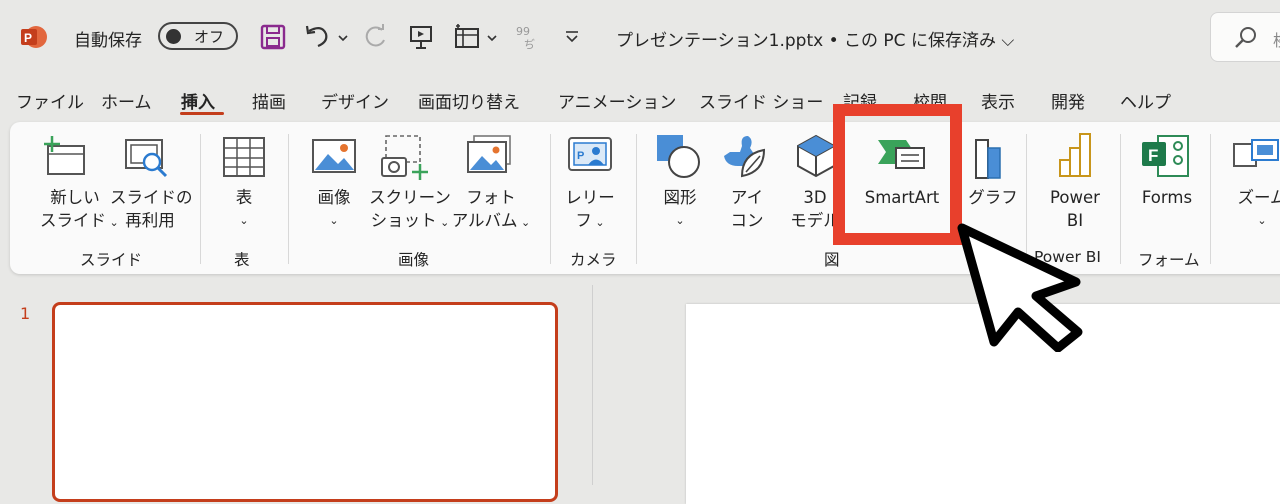 The width and height of the screenshot is (1280, 504). Describe the element at coordinates (476, 37) in the screenshot. I see `table-qa-icon` at that location.